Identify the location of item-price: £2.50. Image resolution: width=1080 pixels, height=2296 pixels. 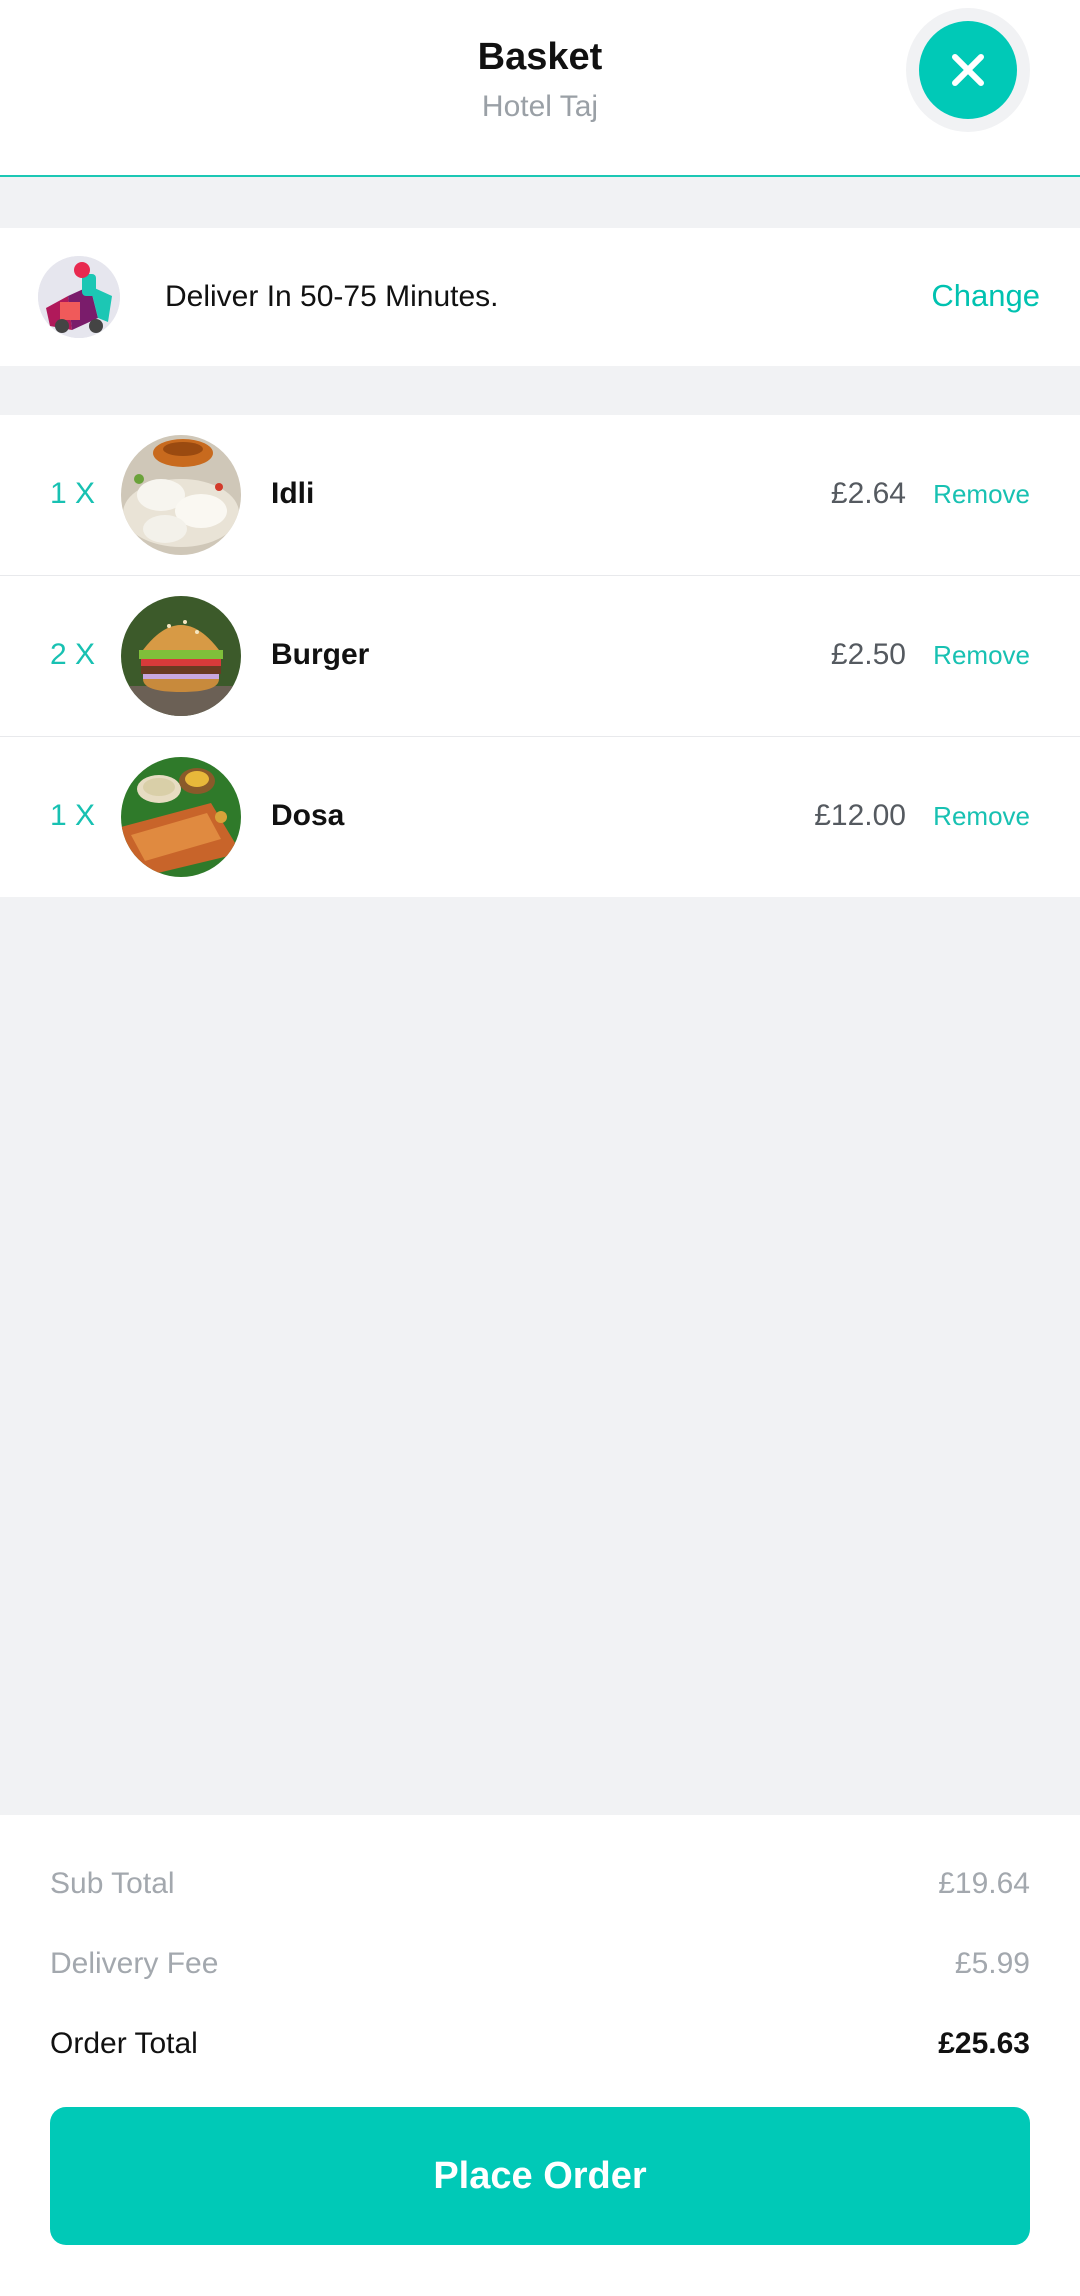
(868, 654).